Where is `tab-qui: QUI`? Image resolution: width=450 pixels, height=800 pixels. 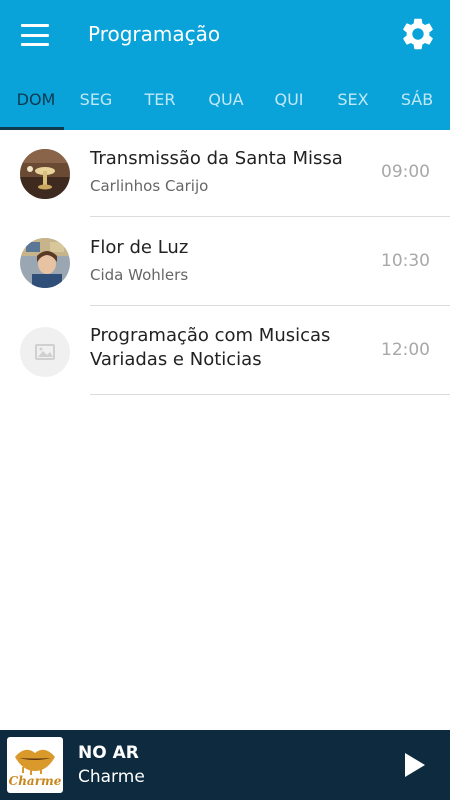
tab-qui: QUI is located at coordinates (289, 99).